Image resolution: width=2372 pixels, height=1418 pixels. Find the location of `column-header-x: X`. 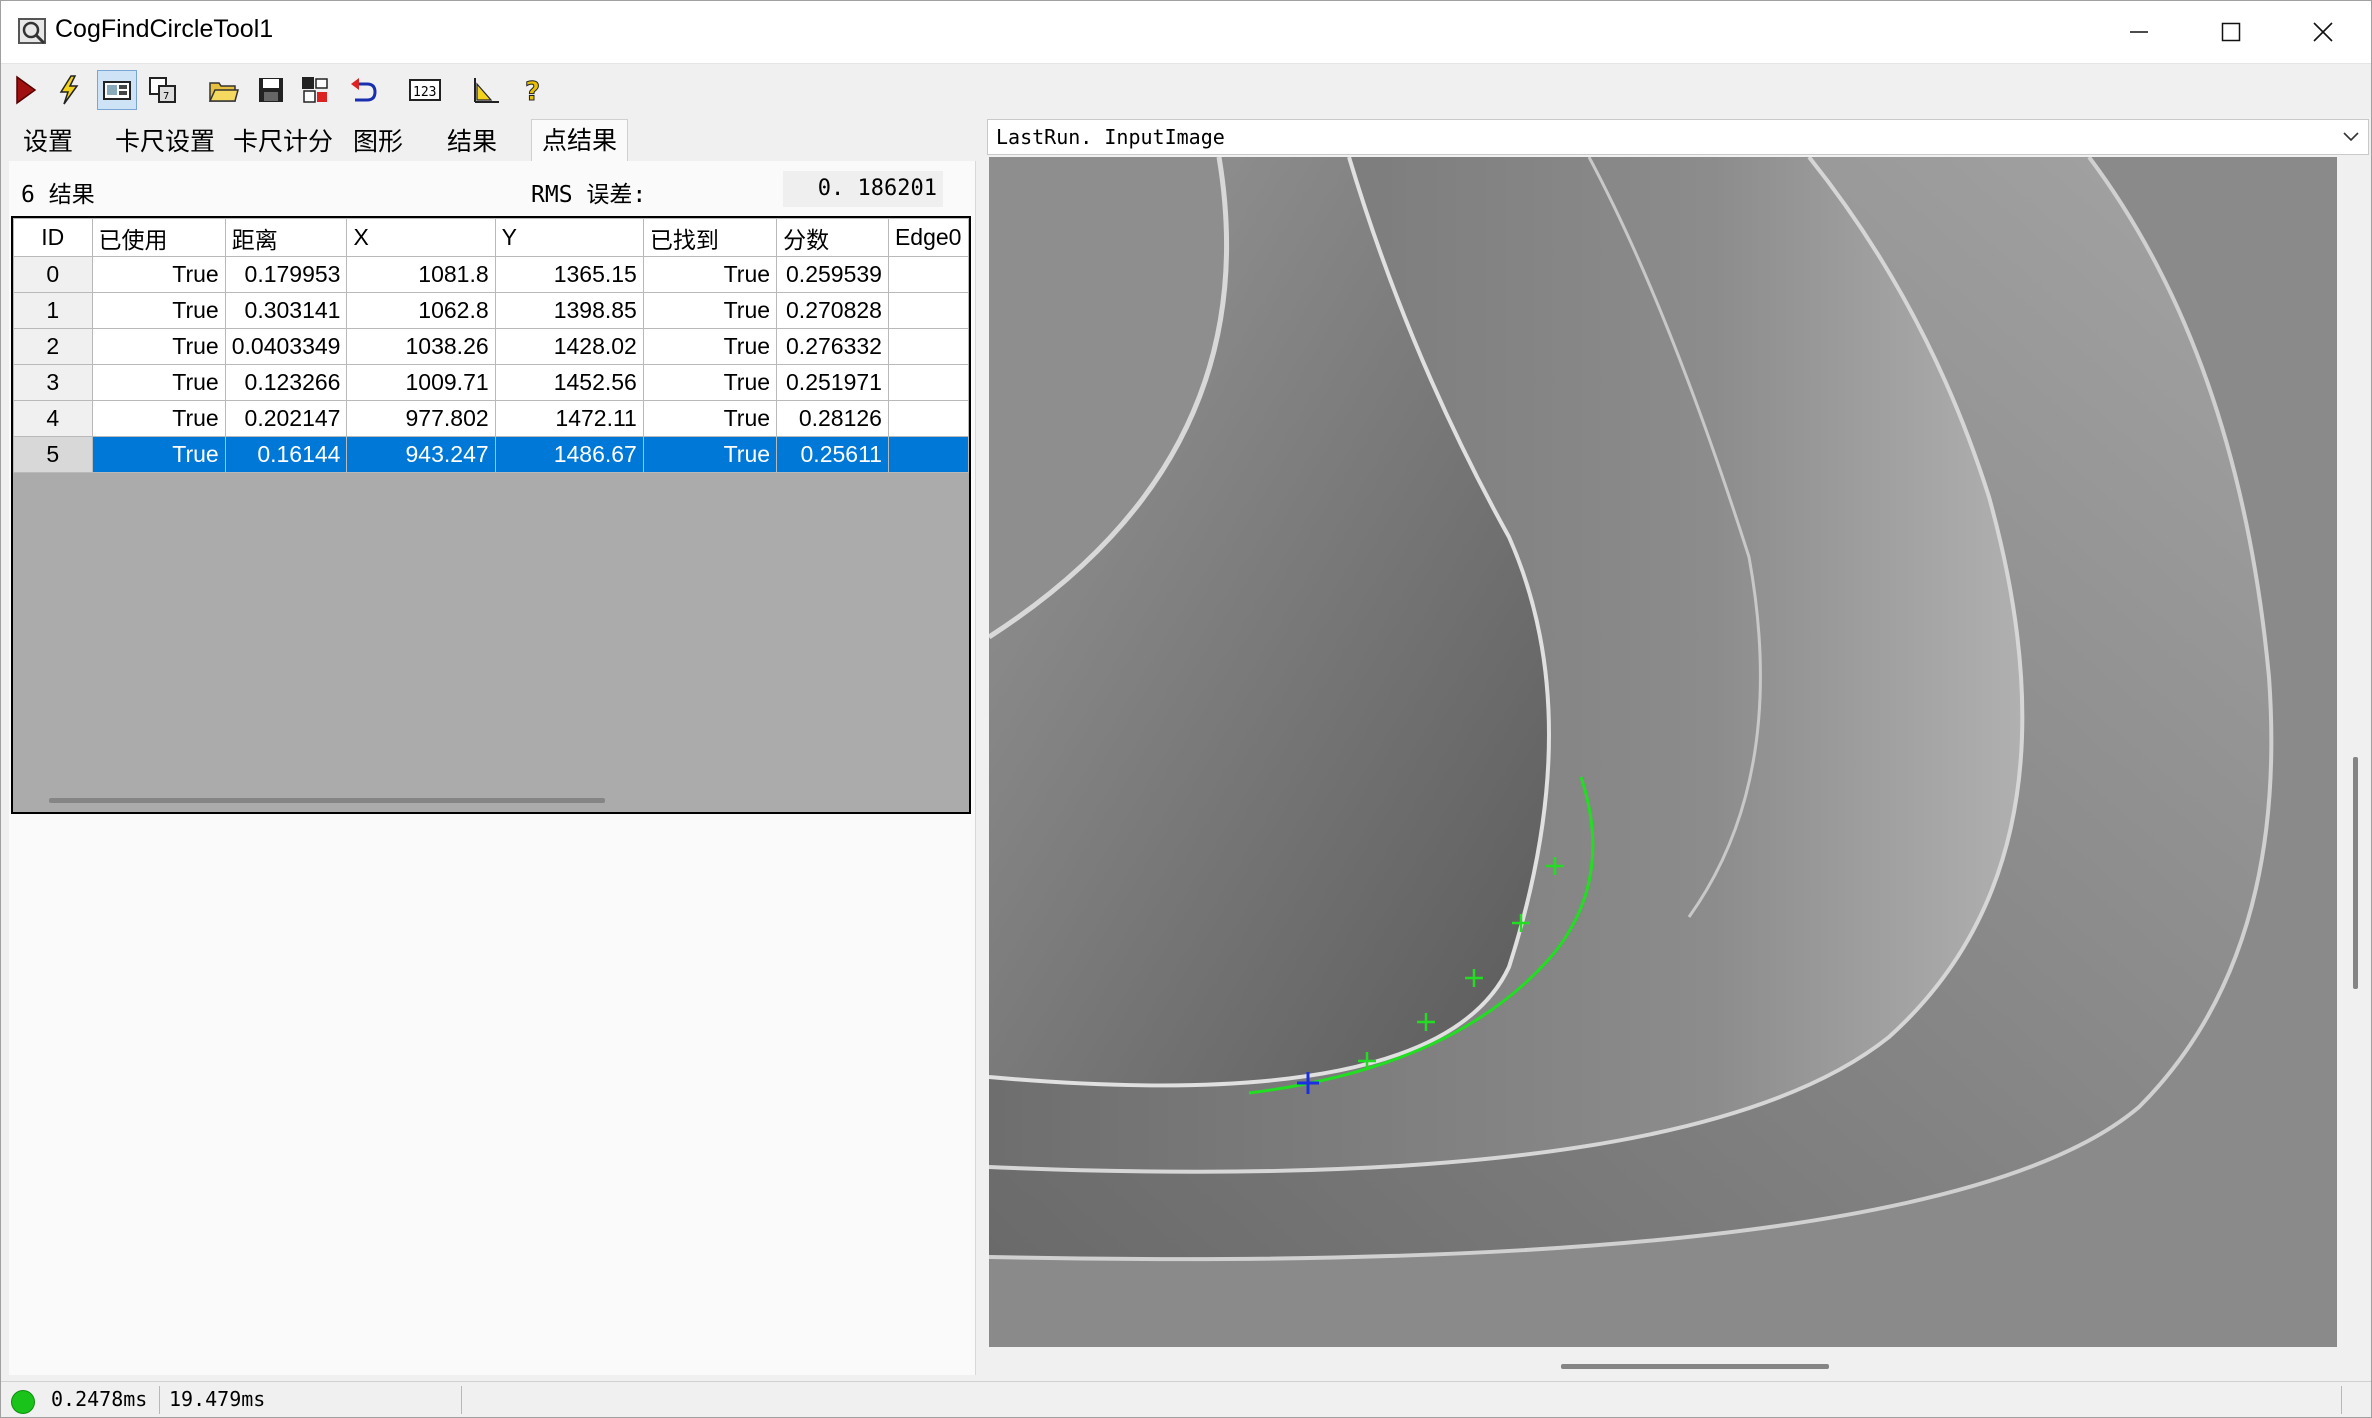

column-header-x: X is located at coordinates (421, 237).